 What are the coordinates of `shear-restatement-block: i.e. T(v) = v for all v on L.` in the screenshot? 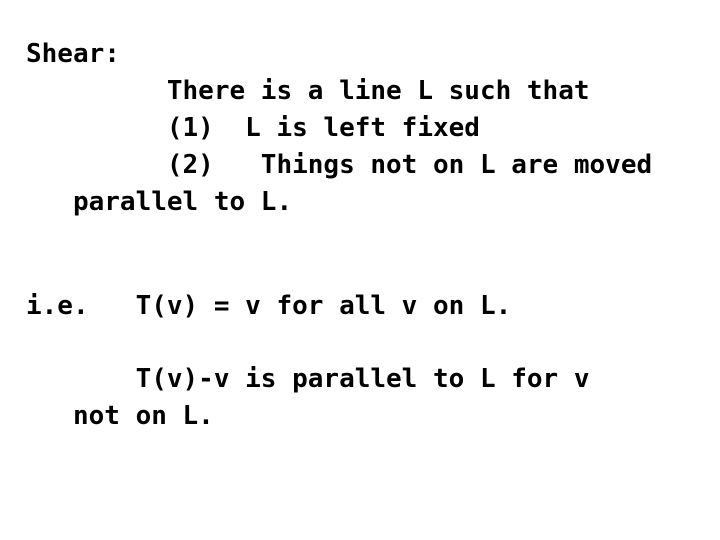 It's located at (269, 306).